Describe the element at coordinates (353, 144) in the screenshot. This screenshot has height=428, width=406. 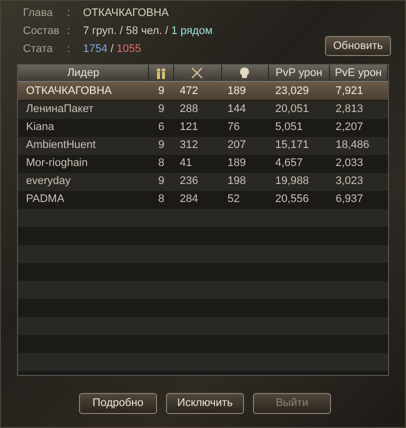
I see `table-cell: 18,486` at that location.